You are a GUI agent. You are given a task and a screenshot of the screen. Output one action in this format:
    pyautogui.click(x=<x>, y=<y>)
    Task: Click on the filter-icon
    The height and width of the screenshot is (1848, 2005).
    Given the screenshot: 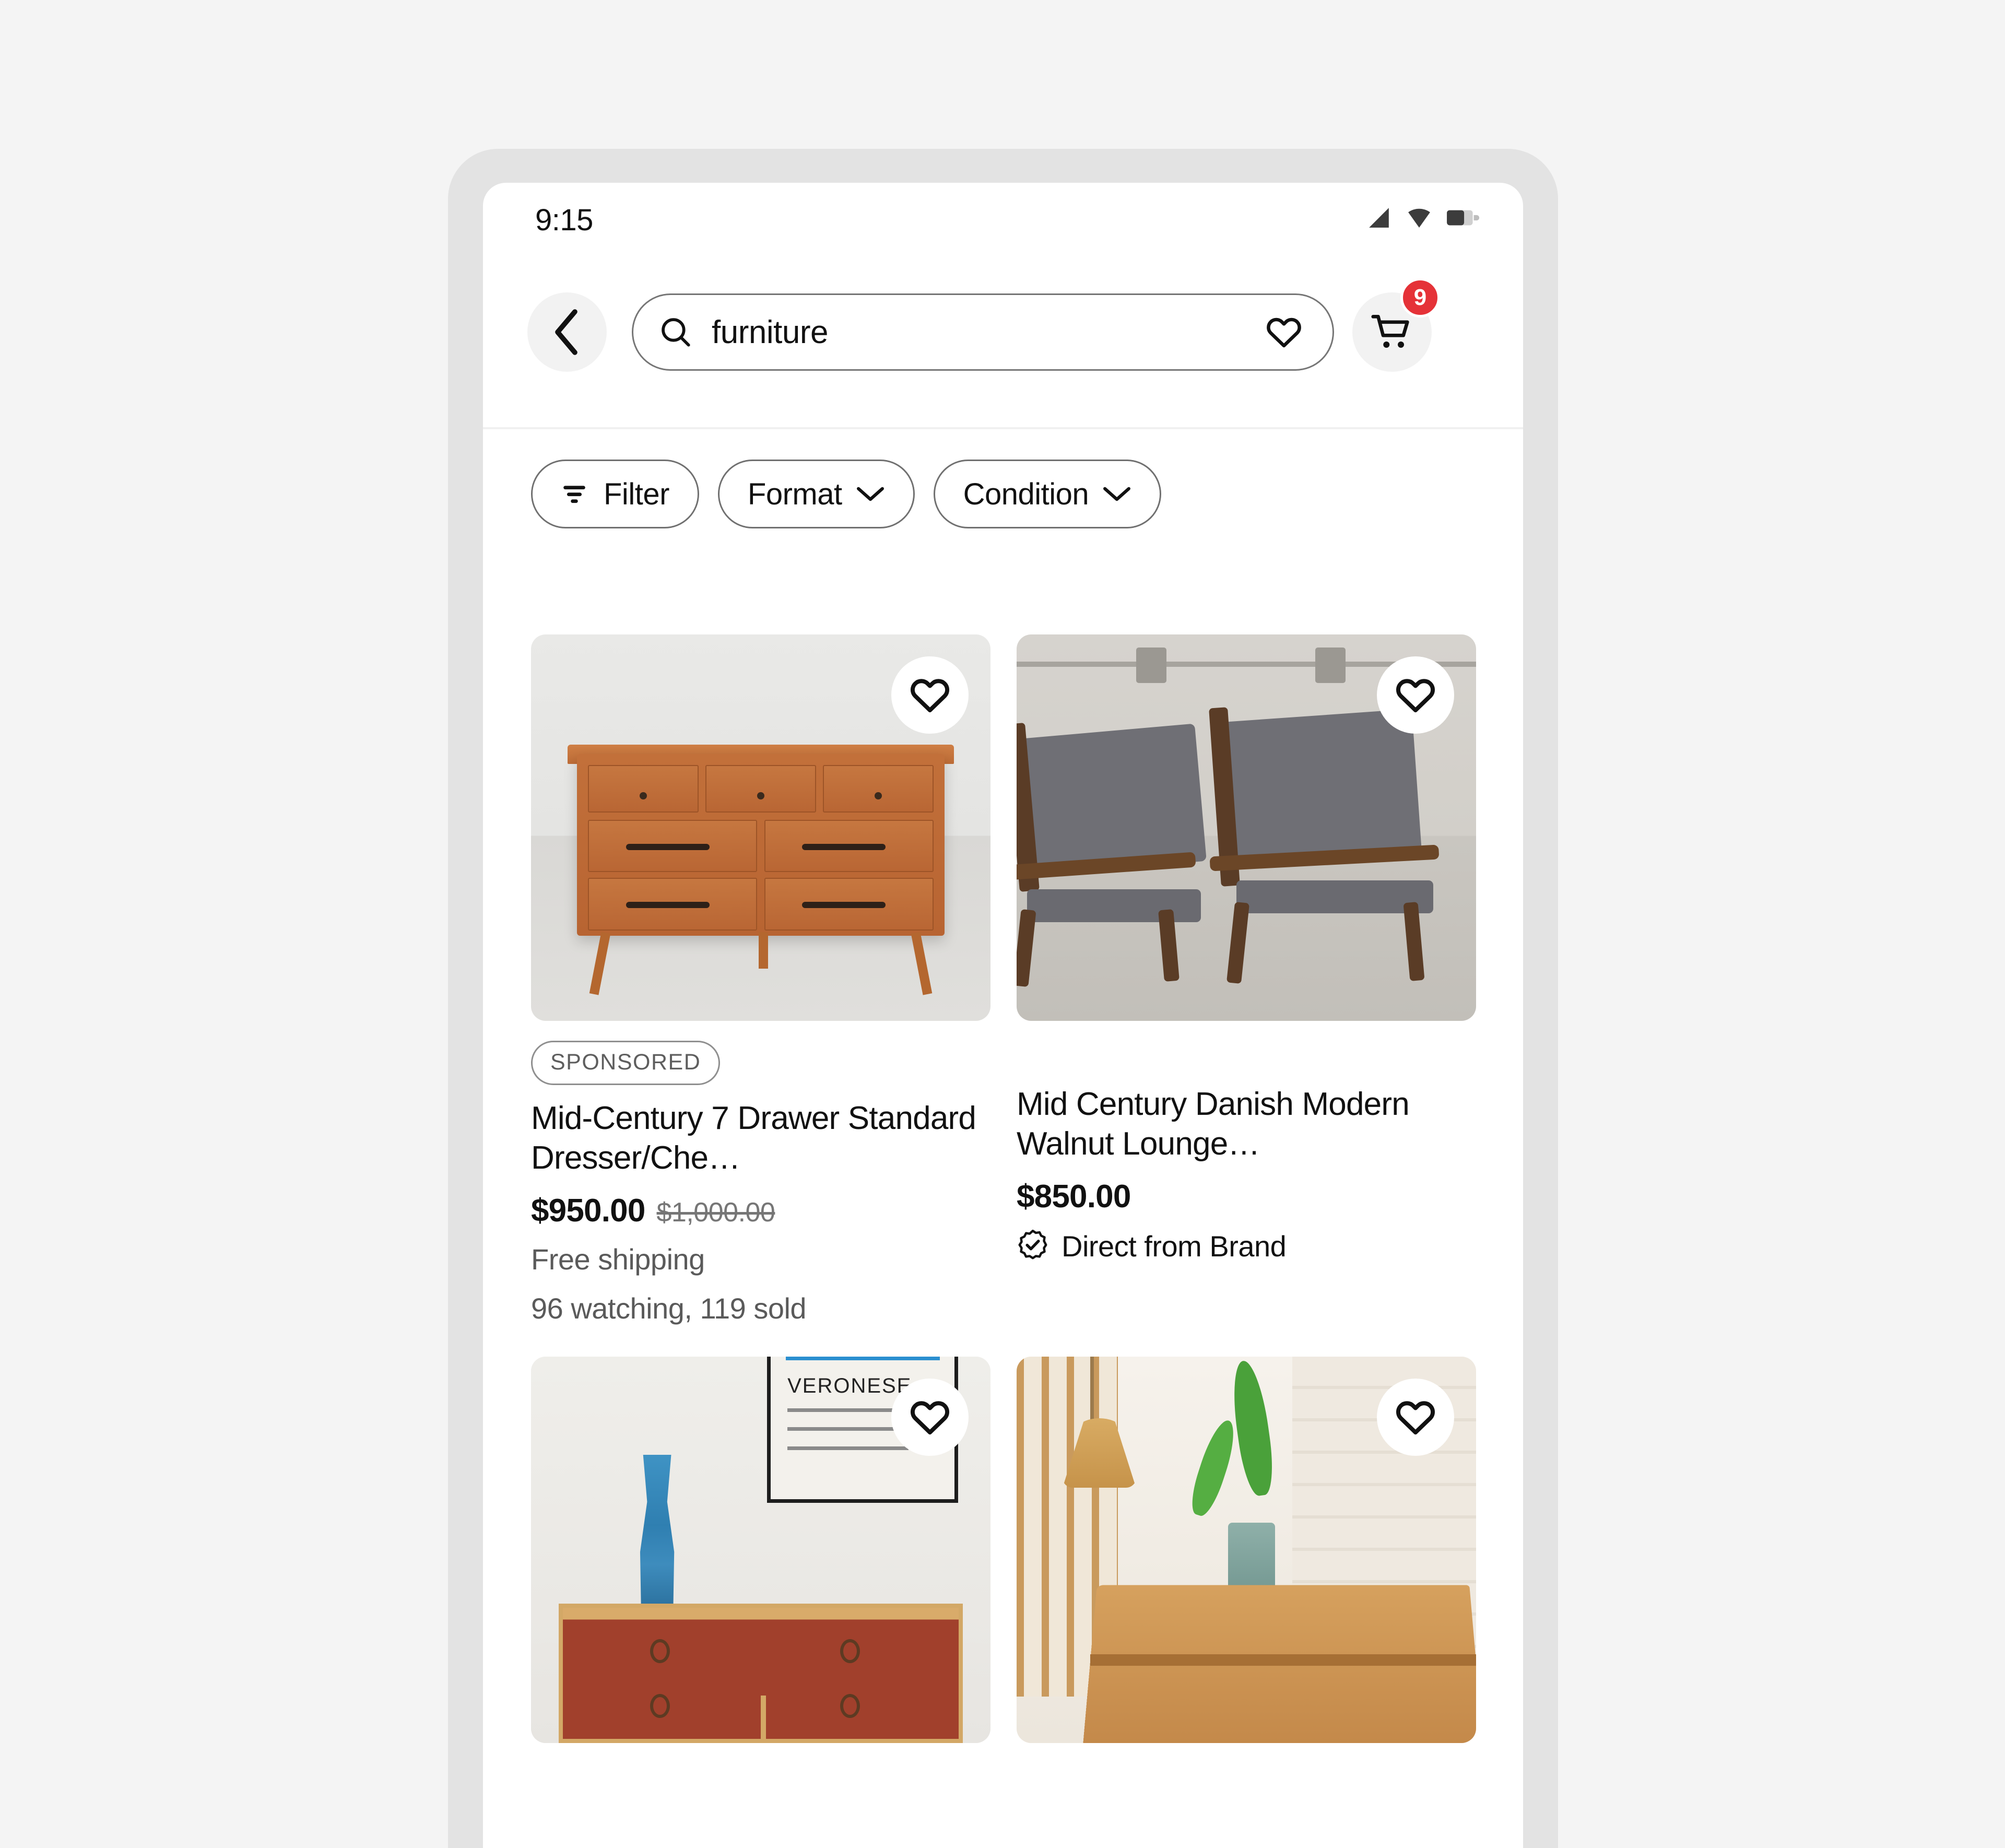 What is the action you would take?
    pyautogui.click(x=574, y=494)
    